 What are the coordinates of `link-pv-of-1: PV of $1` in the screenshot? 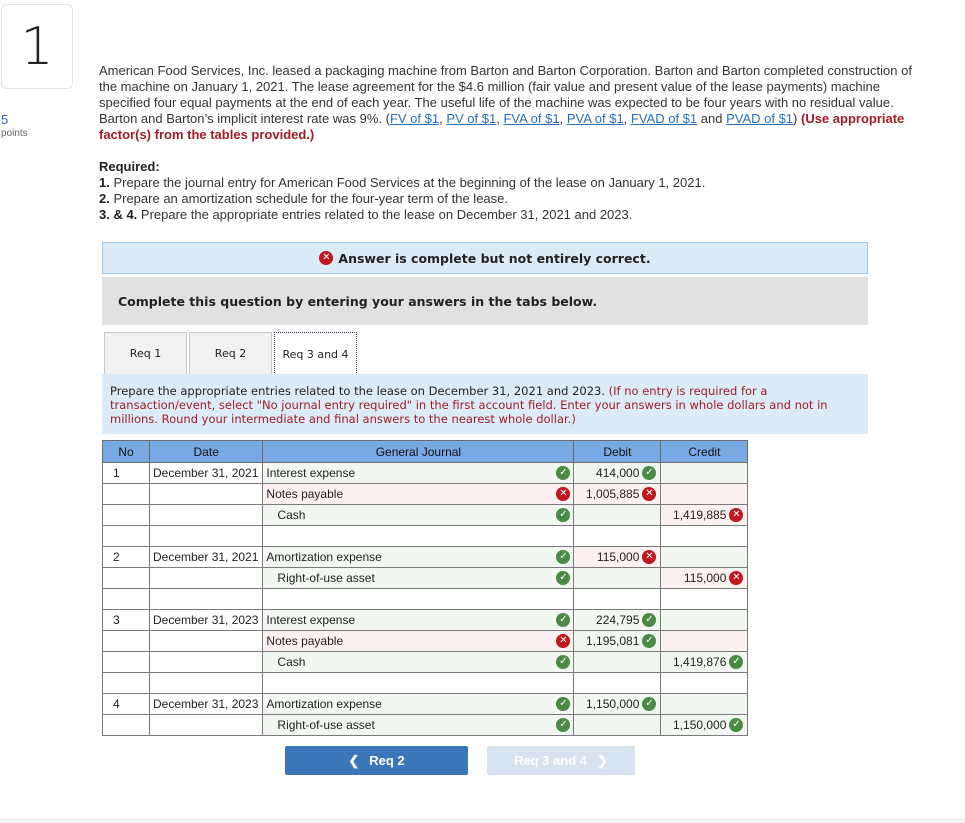 It's located at (471, 118).